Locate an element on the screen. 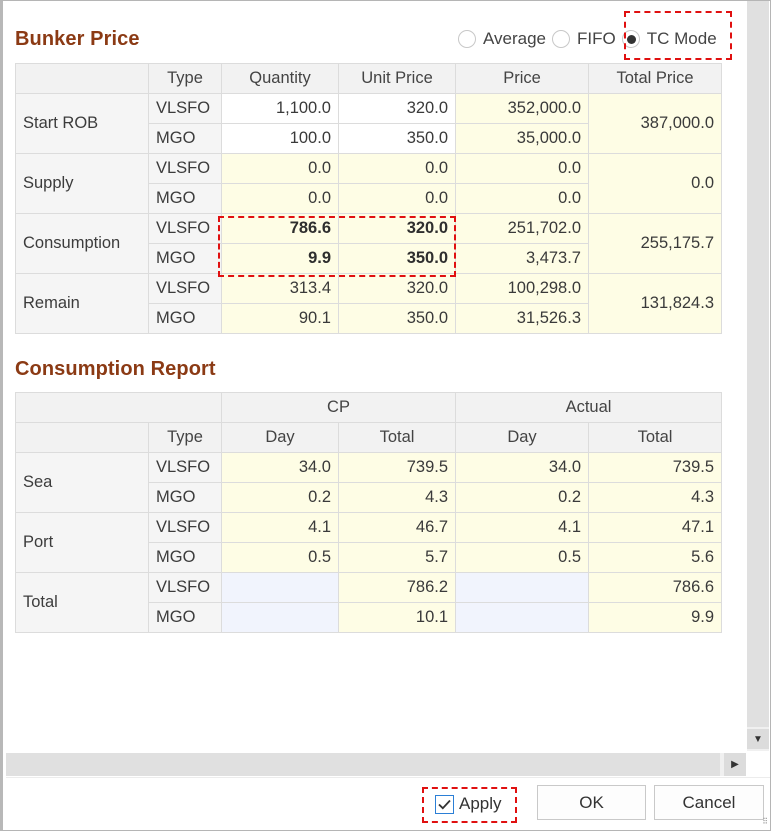 The height and width of the screenshot is (831, 771). cp-day-cell: 4.1 is located at coordinates (280, 527).